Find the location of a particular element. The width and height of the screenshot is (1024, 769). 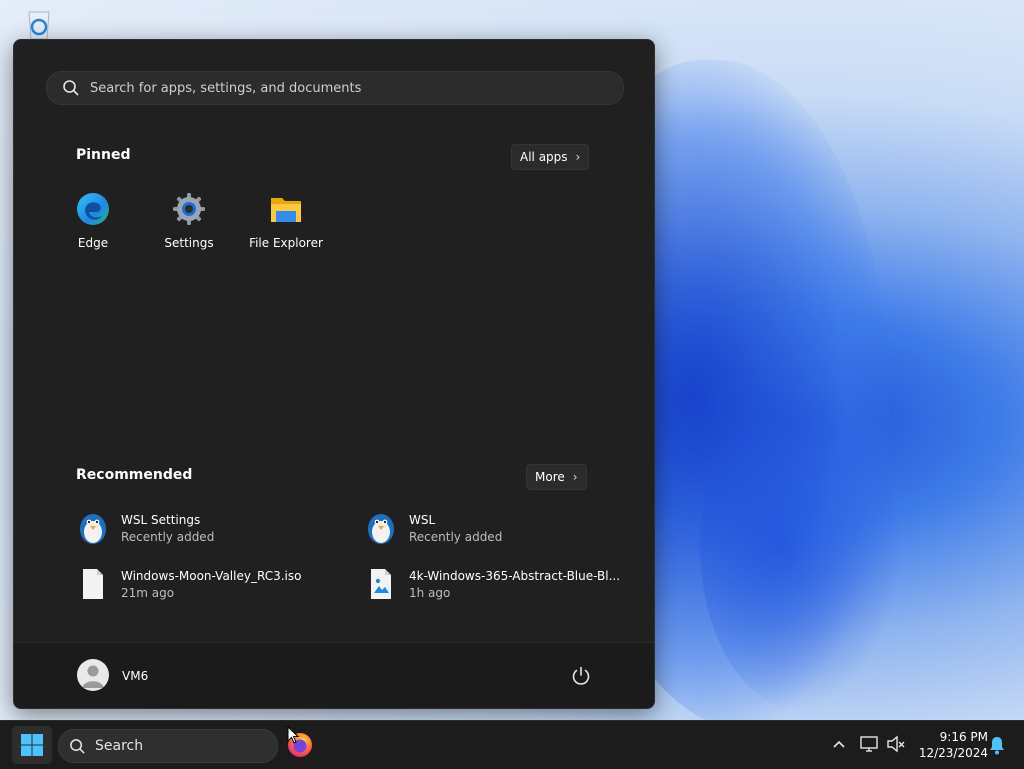

windows-logo-icon is located at coordinates (32, 745).